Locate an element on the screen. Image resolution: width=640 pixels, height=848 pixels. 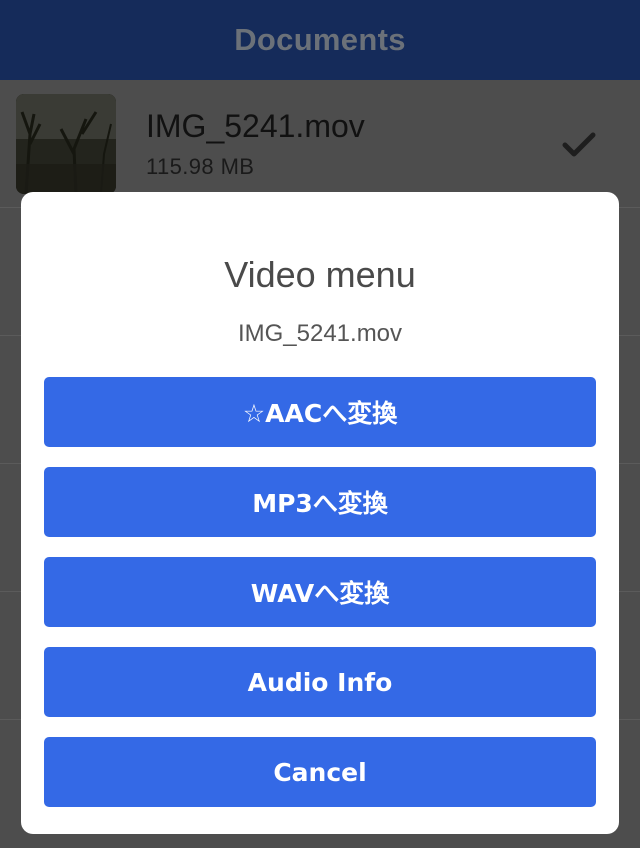
document-size: 115.98 MB is located at coordinates (200, 166).